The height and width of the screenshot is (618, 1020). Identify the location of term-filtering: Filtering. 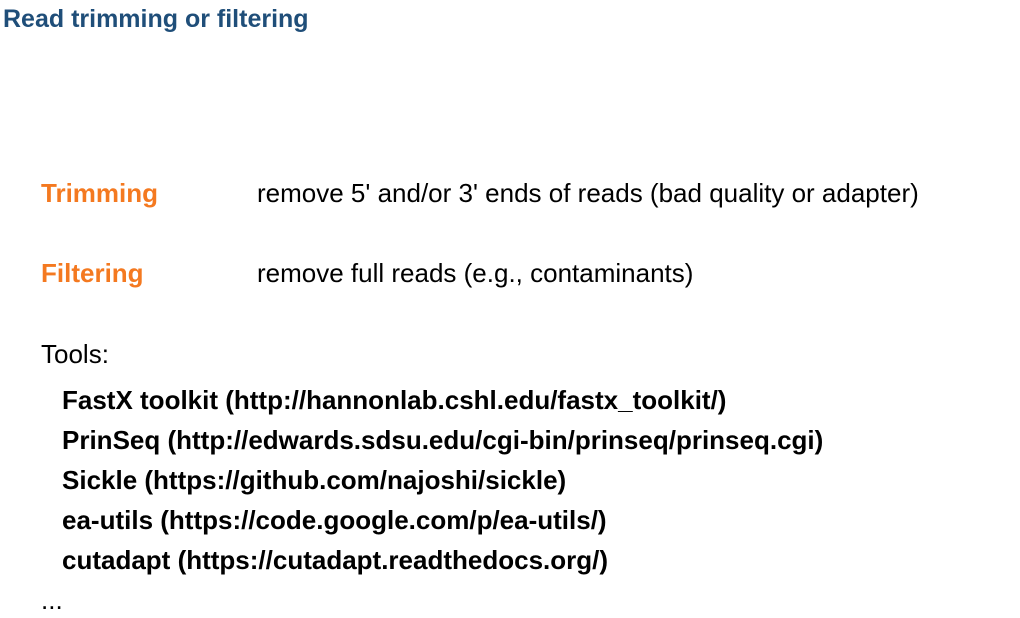
(92, 273).